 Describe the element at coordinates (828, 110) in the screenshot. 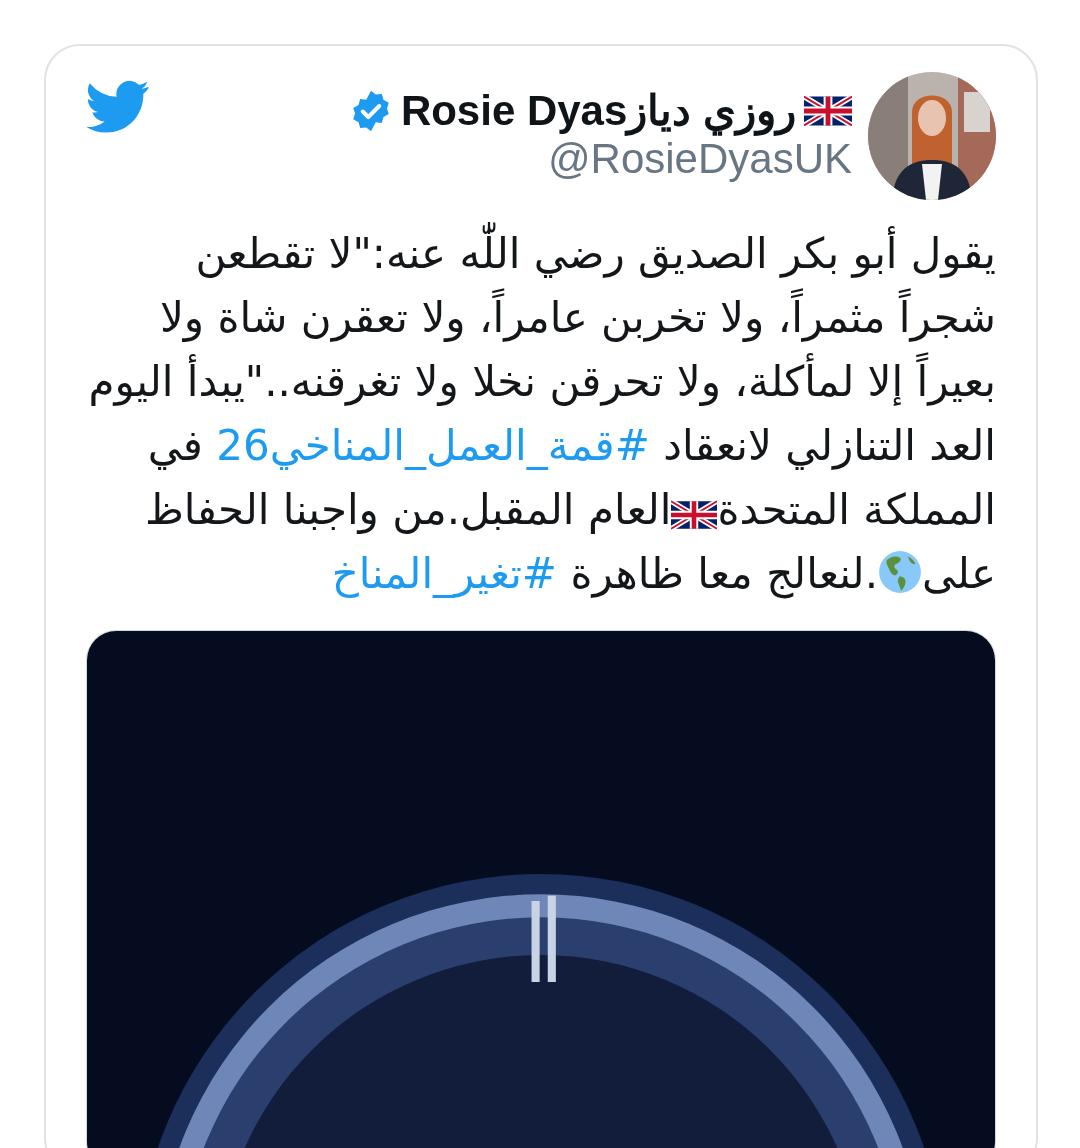

I see `flag-icon` at that location.